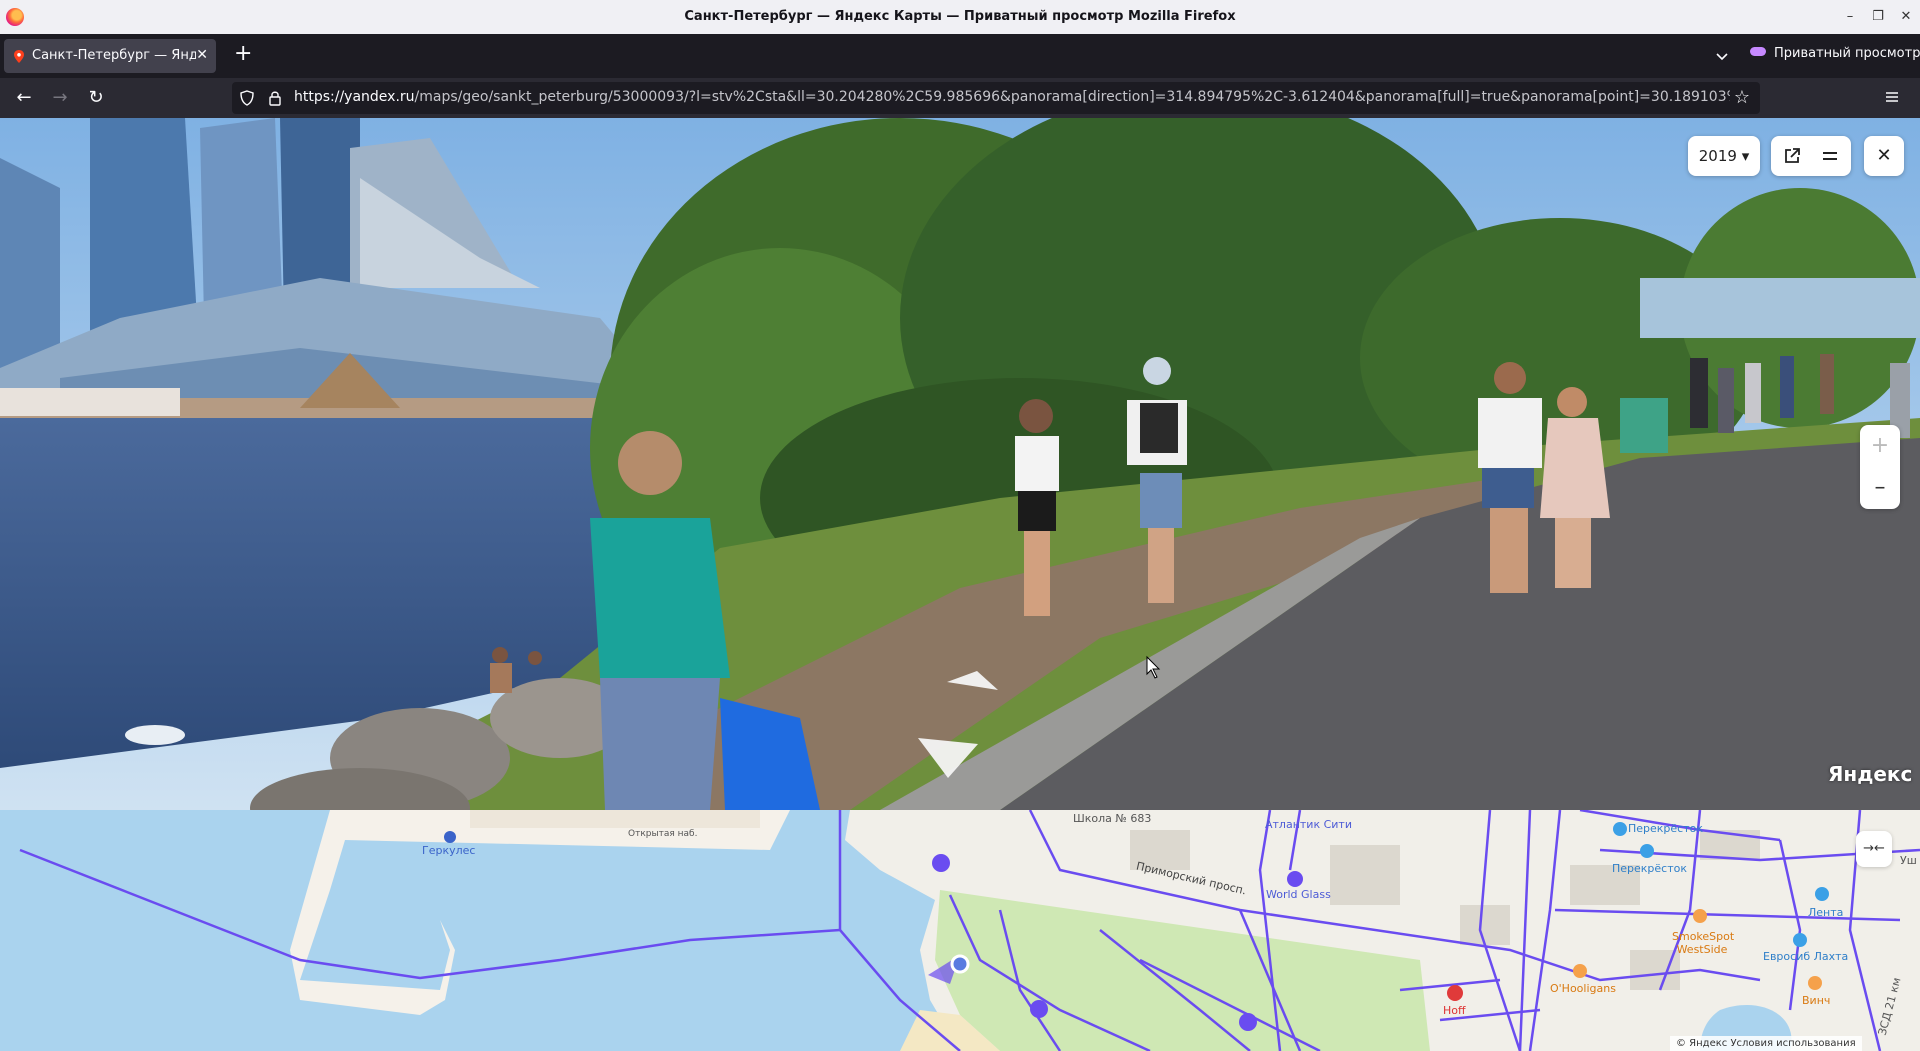 The image size is (1920, 1051). I want to click on label-hoff: Hoff, so click(1454, 1010).